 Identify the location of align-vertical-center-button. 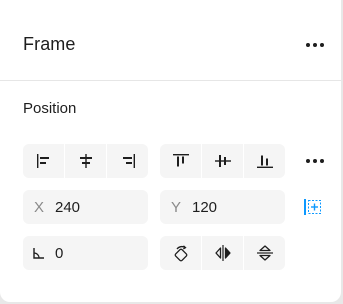
(223, 161).